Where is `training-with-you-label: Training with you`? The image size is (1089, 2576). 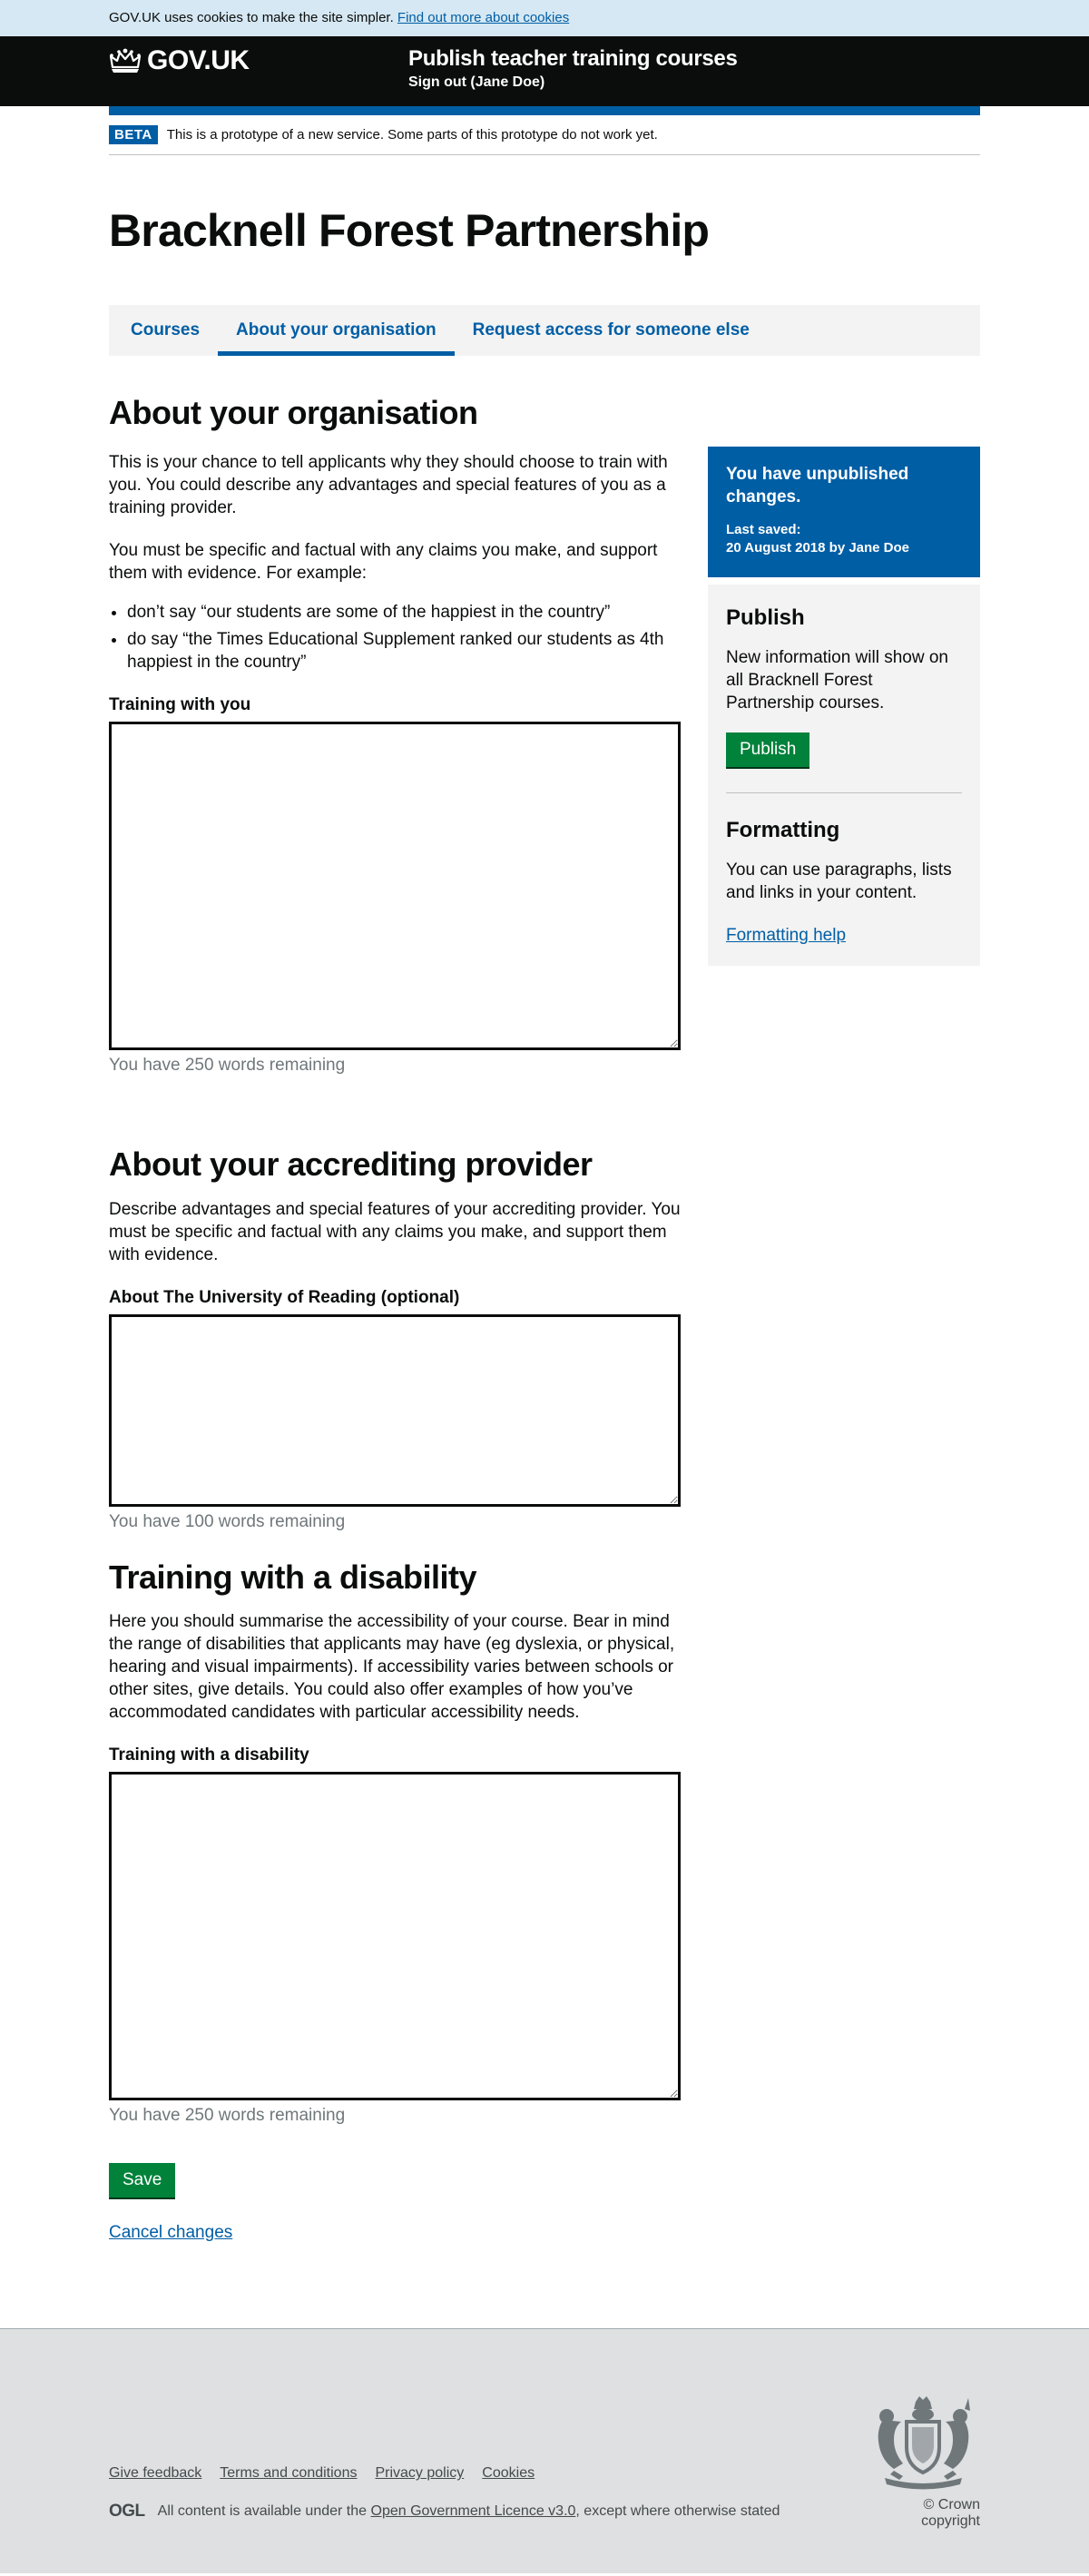
training-with-you-label: Training with you is located at coordinates (180, 705).